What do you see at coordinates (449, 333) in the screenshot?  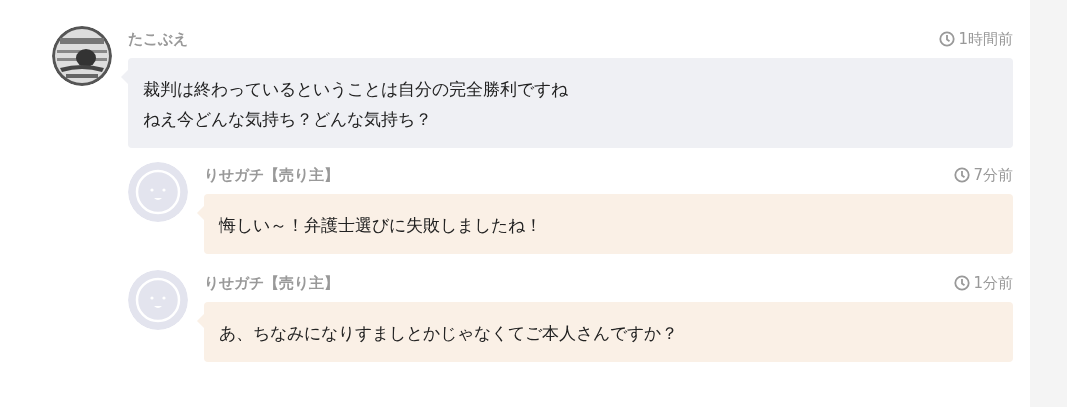 I see `message-text: あ、ちなみになりすましとかじゃなくてご本人さんですか？` at bounding box center [449, 333].